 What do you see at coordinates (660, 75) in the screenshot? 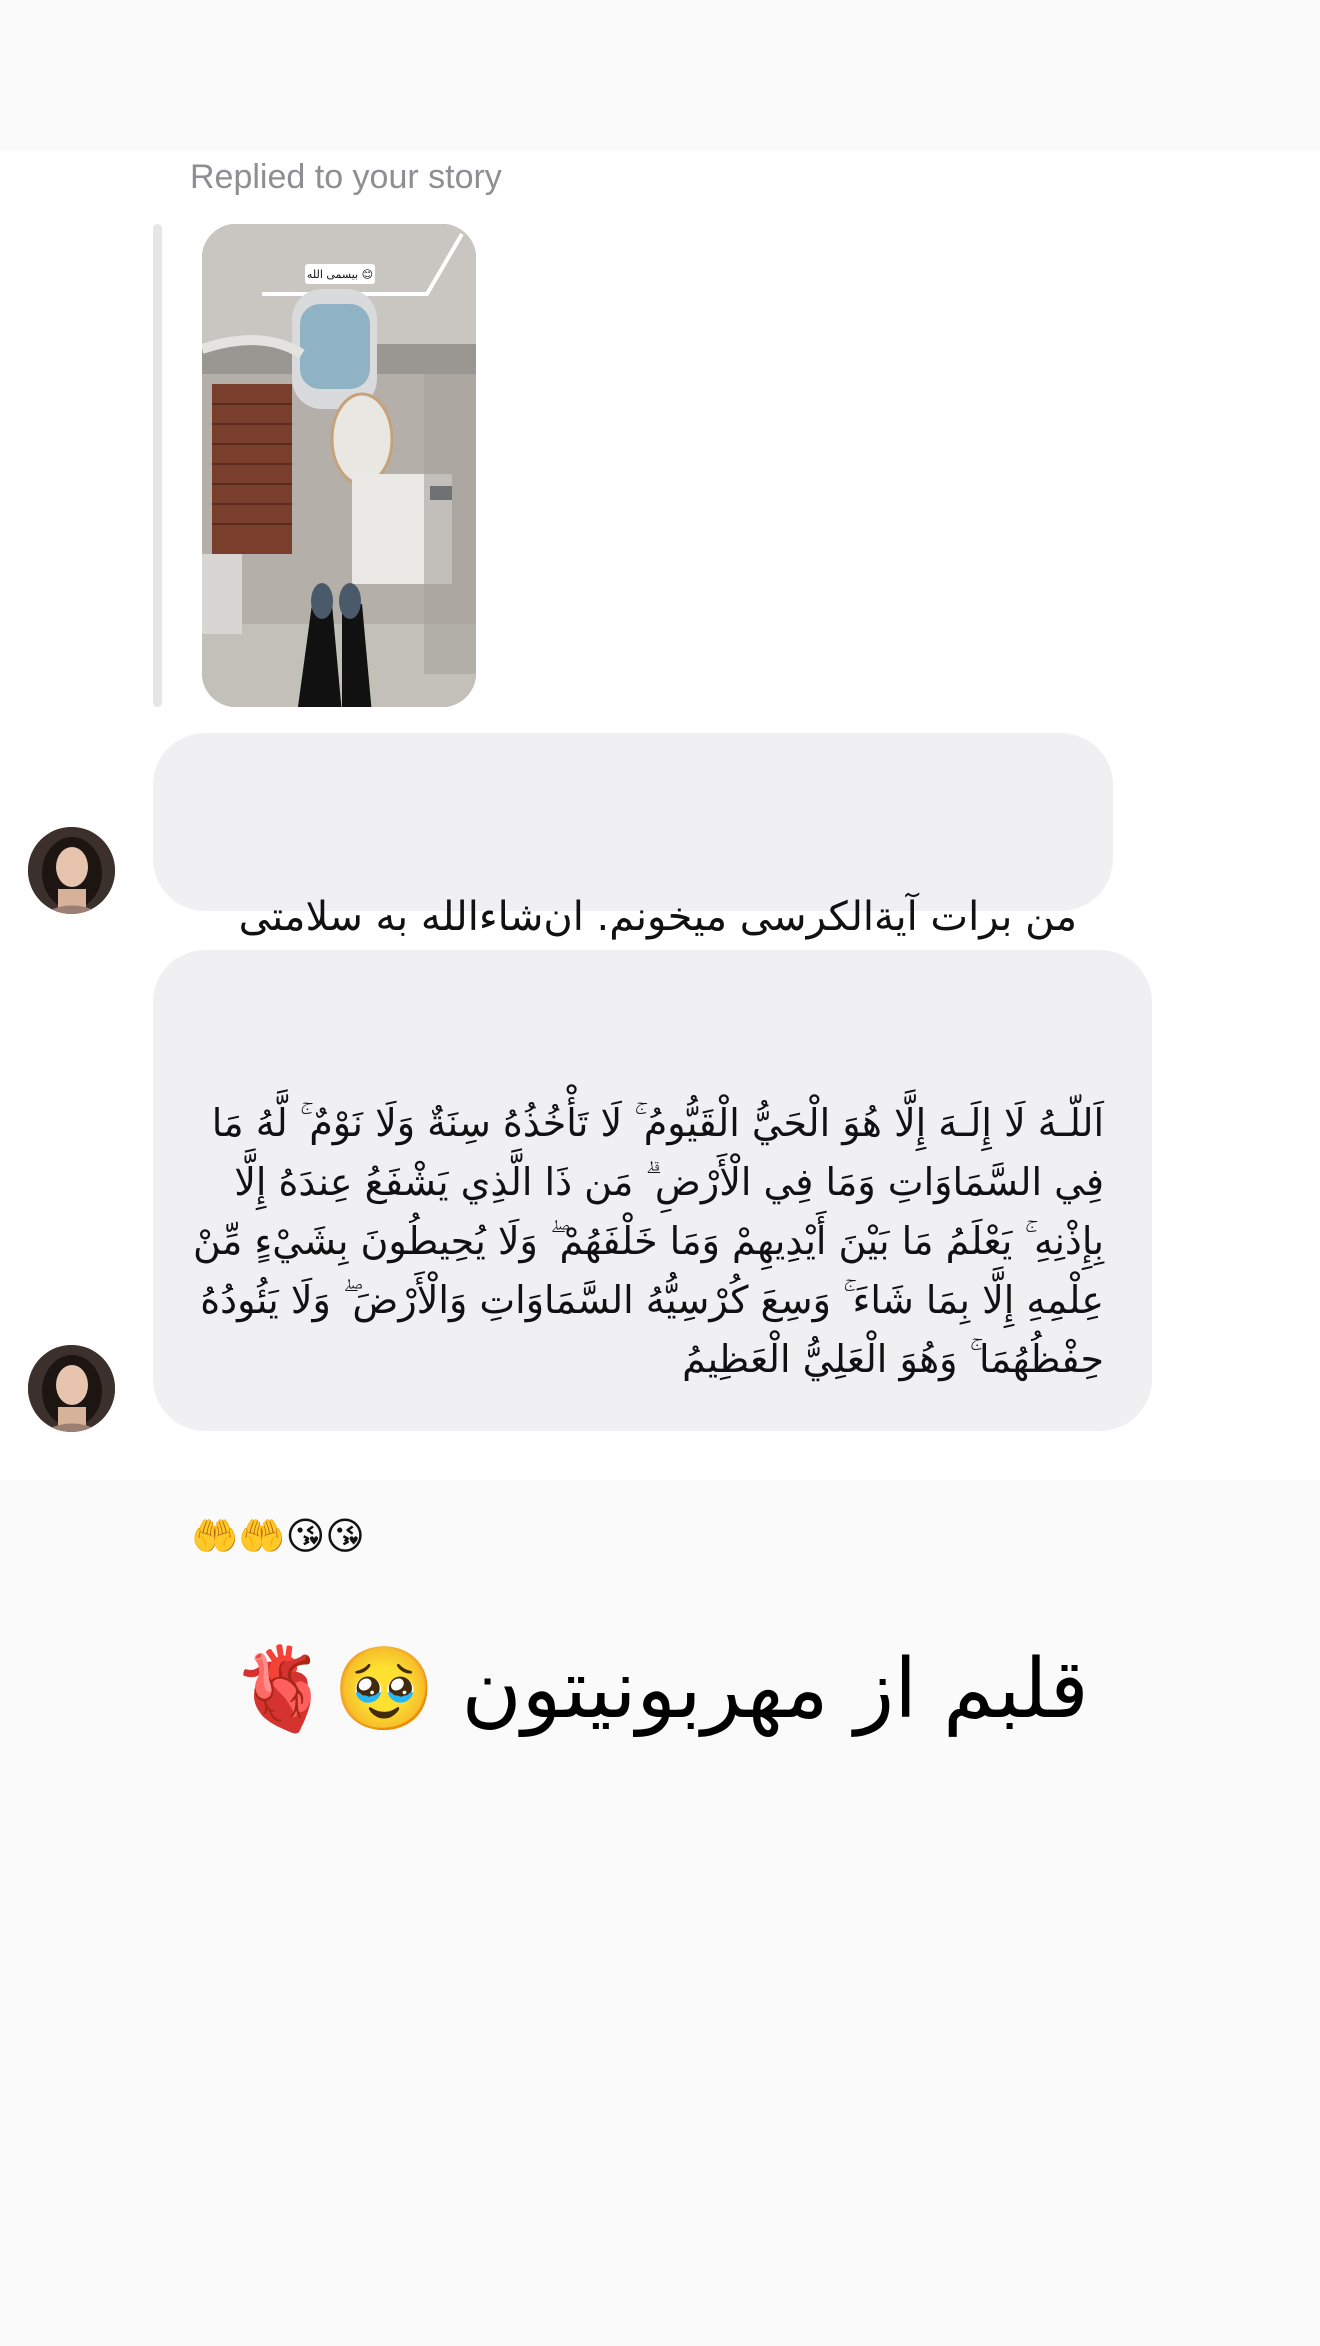
I see `top-spacer` at bounding box center [660, 75].